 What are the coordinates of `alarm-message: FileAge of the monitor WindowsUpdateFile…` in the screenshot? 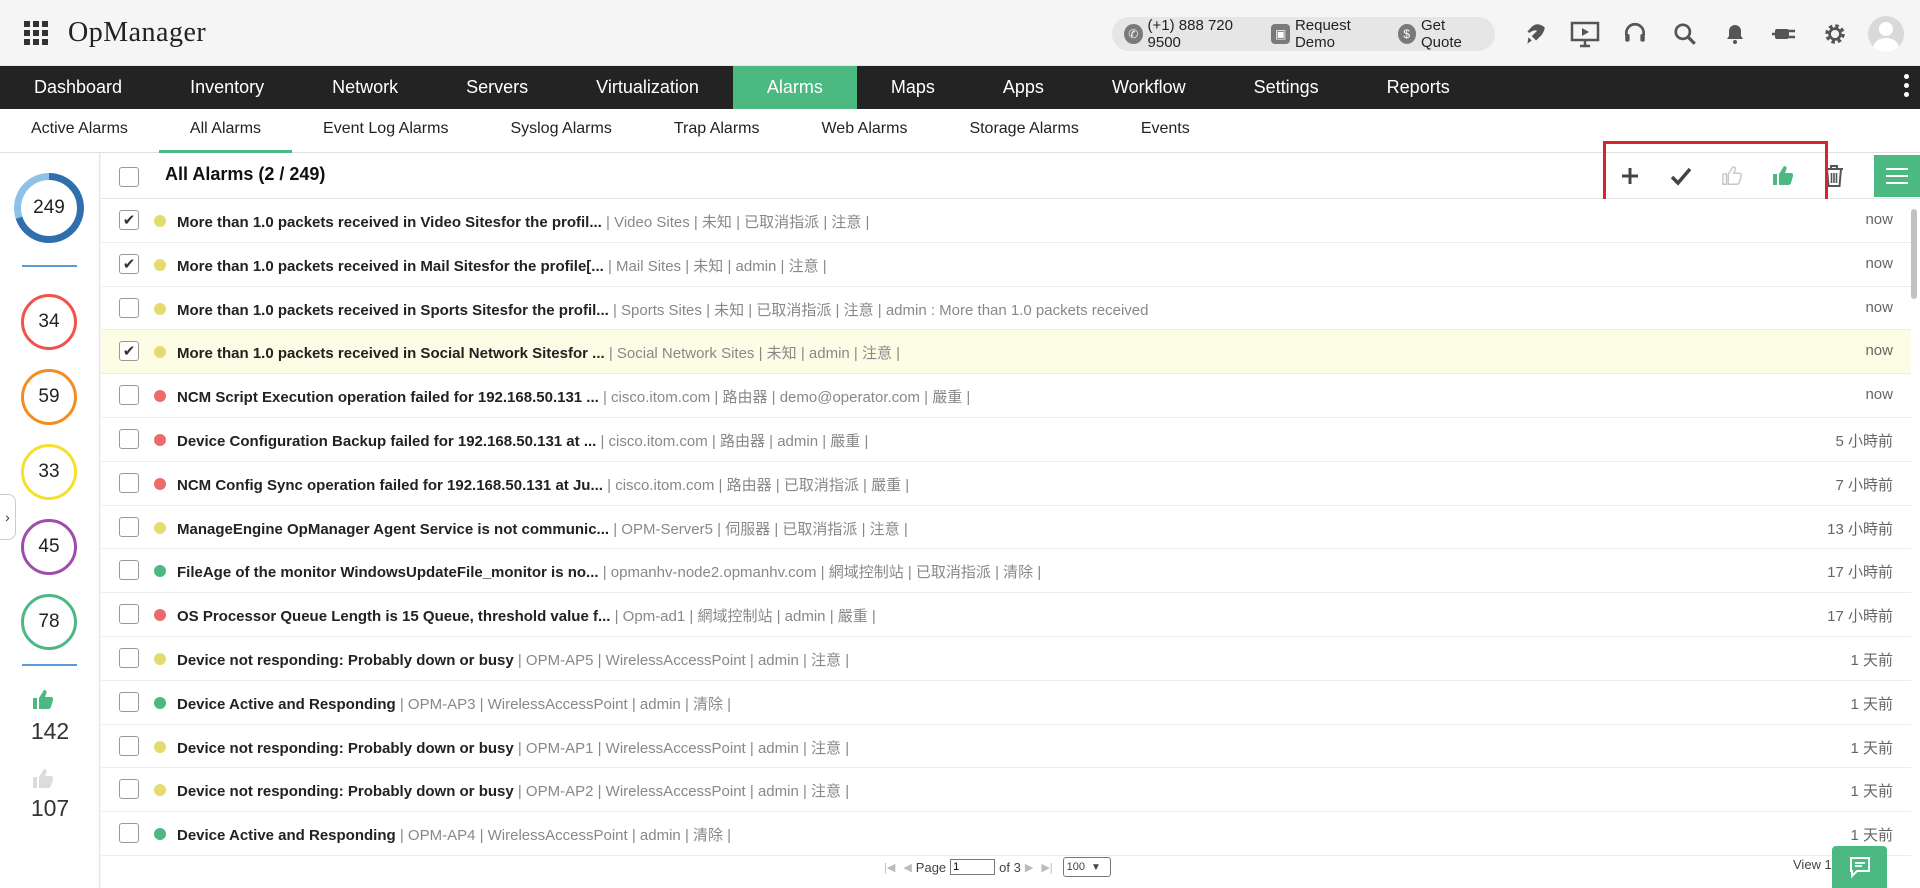 It's located at (388, 572).